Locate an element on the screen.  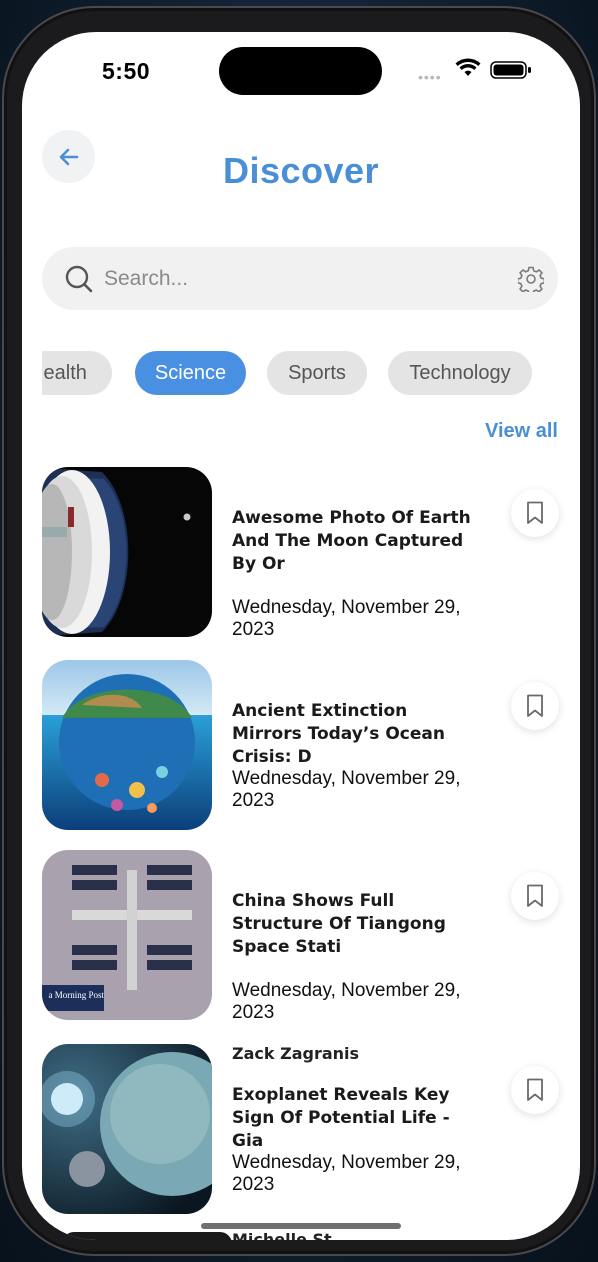
article-thumbnail-spacecraft is located at coordinates (127, 552).